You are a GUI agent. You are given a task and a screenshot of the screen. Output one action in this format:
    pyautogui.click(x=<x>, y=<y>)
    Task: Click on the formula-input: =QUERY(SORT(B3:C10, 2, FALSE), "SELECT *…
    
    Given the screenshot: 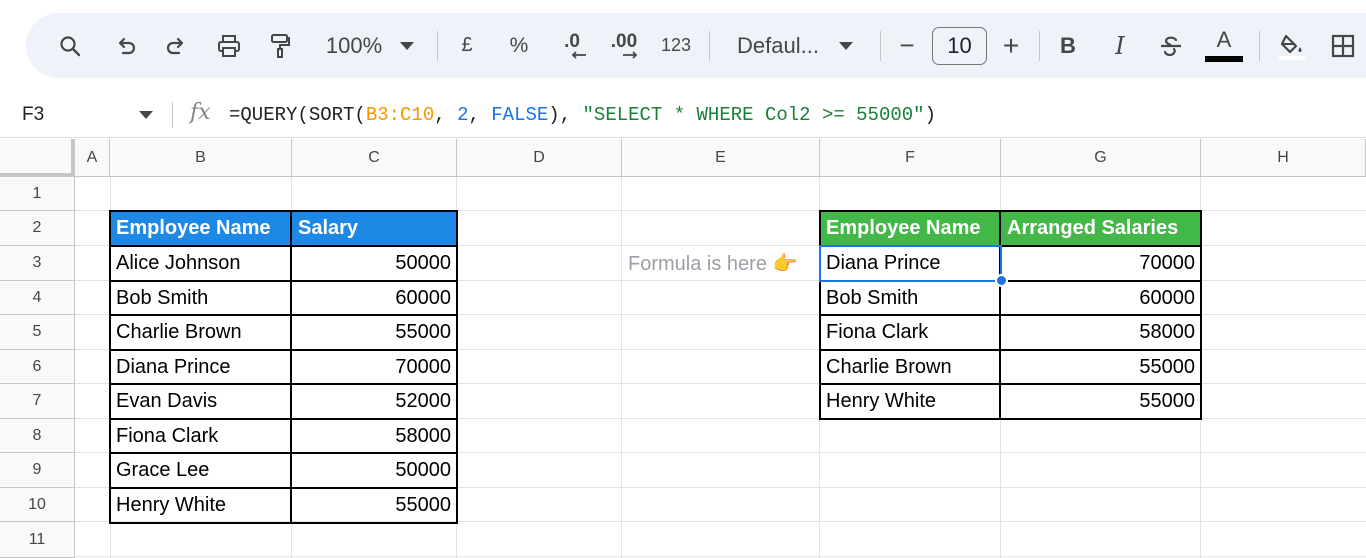 What is the action you would take?
    pyautogui.click(x=582, y=115)
    